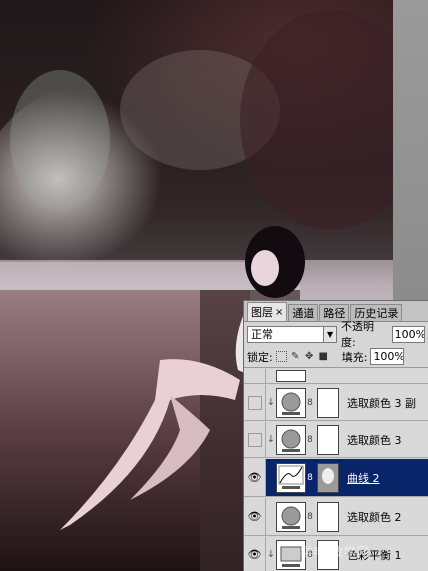  I want to click on layer-row-curves-2: 👁 8 曲线 2, so click(336, 478).